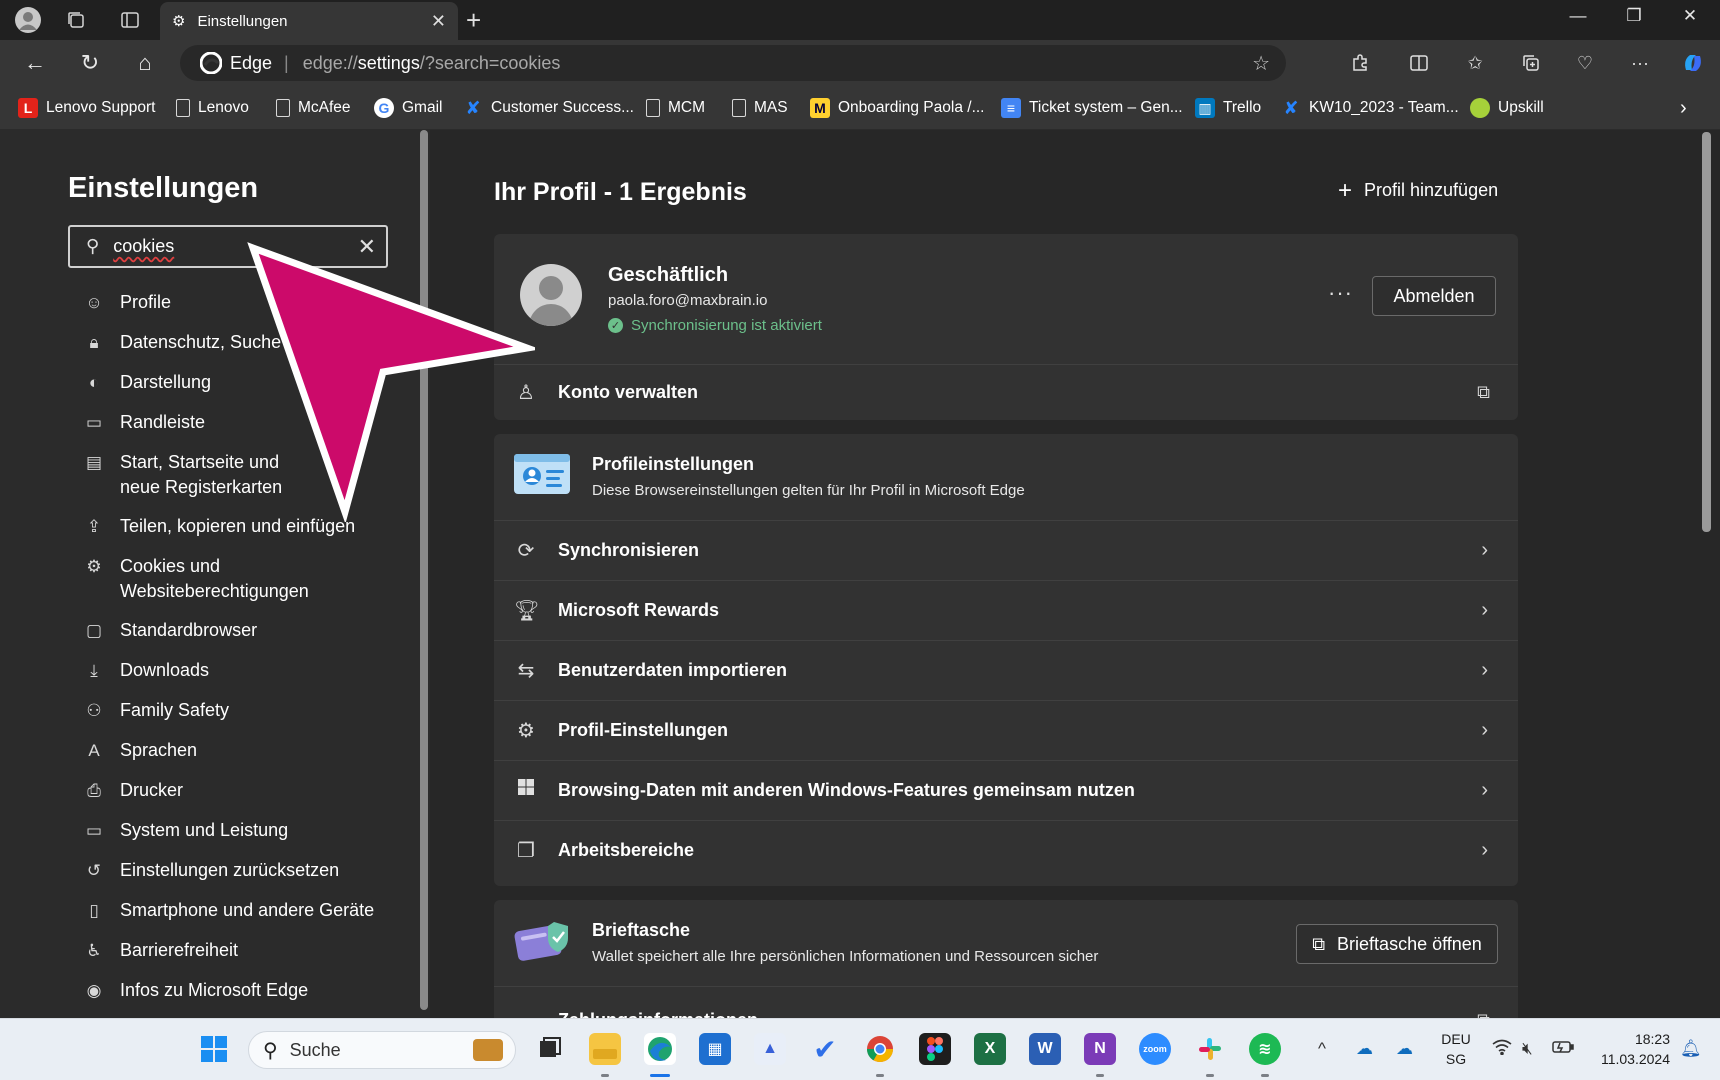 Image resolution: width=1720 pixels, height=1080 pixels. What do you see at coordinates (1527, 1049) in the screenshot?
I see `volume-muted-icon: 🔇︎` at bounding box center [1527, 1049].